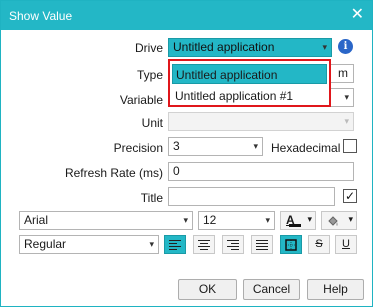 The width and height of the screenshot is (373, 307). I want to click on dropdown-option-untitled-application-1: Untitled application #1, so click(249, 96).